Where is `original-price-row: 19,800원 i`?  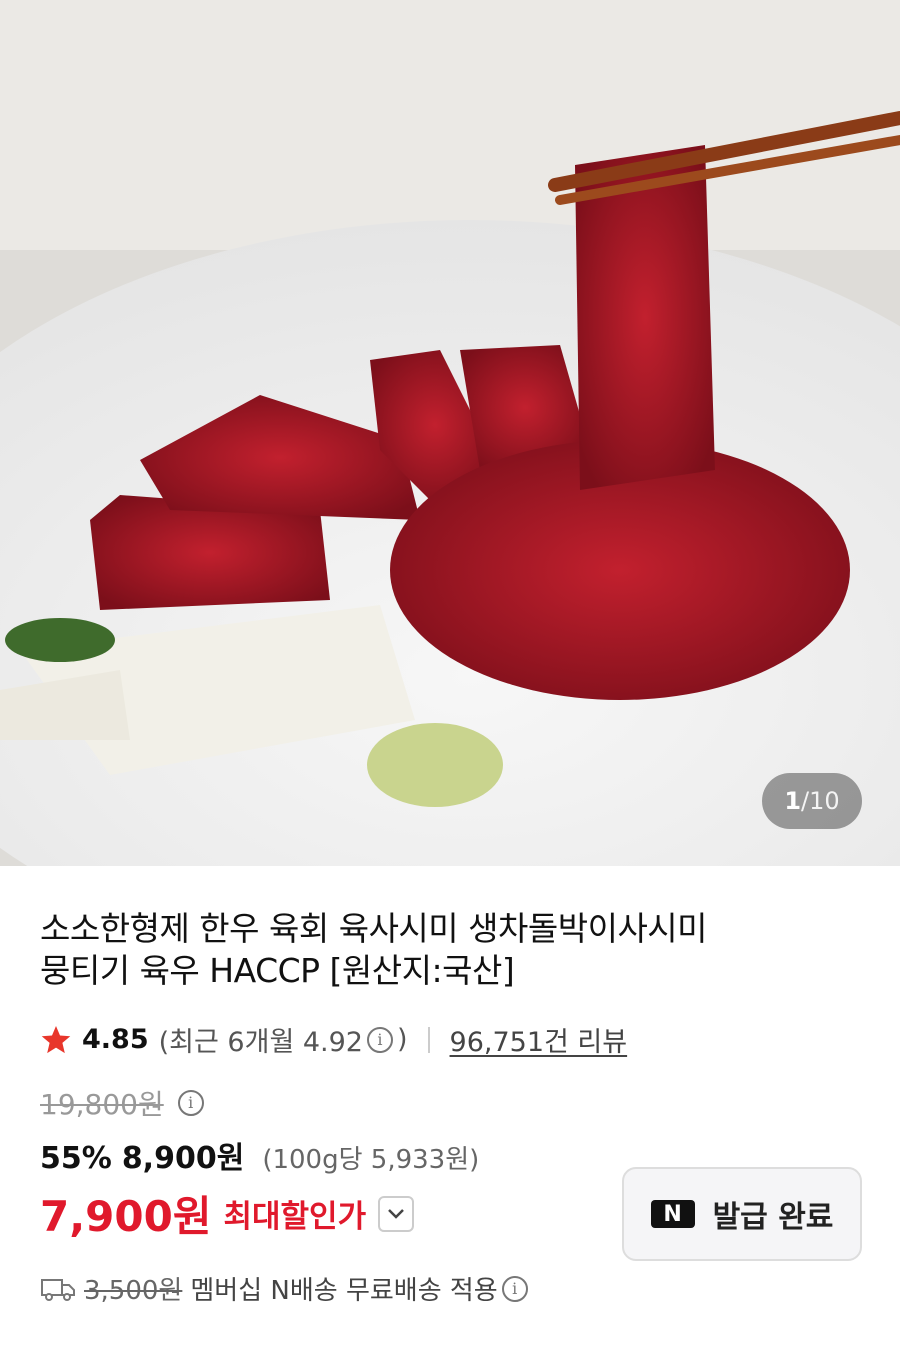 original-price-row: 19,800원 i is located at coordinates (450, 1103).